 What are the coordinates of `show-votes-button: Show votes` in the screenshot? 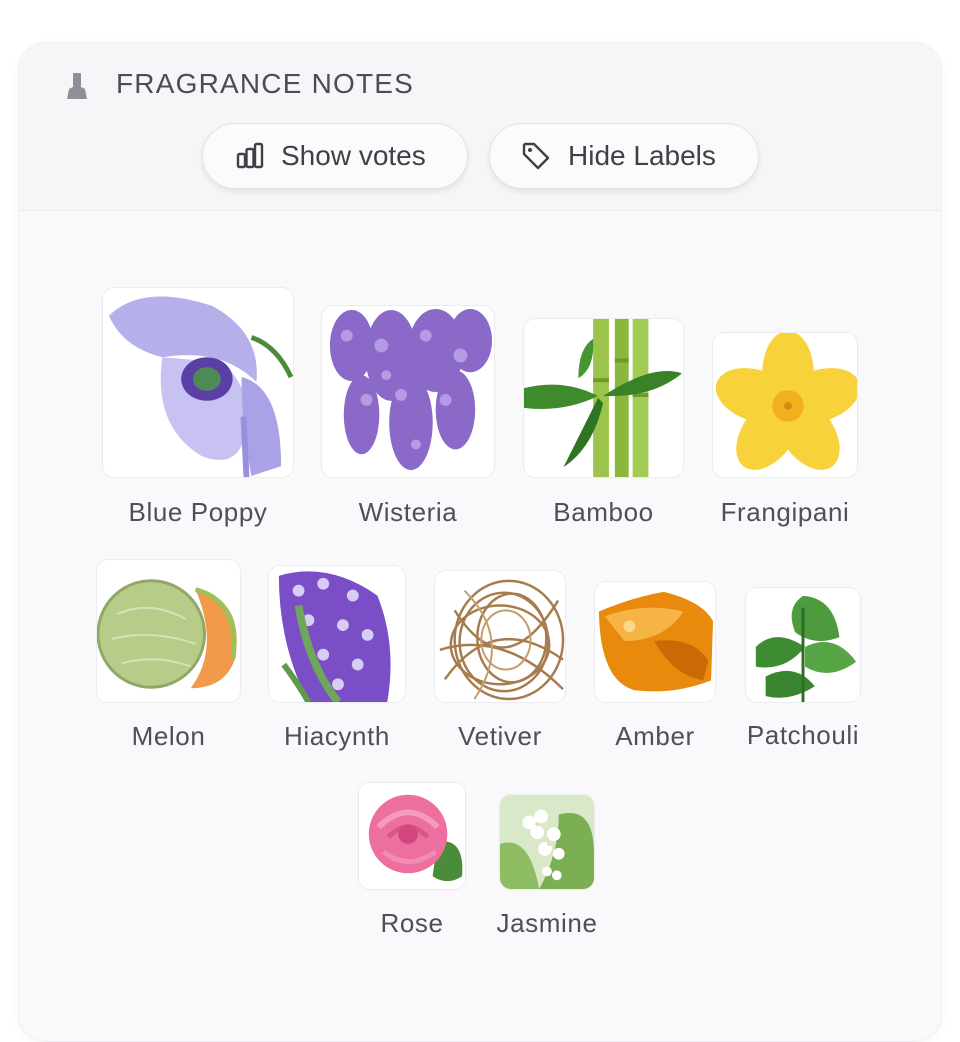 It's located at (335, 156).